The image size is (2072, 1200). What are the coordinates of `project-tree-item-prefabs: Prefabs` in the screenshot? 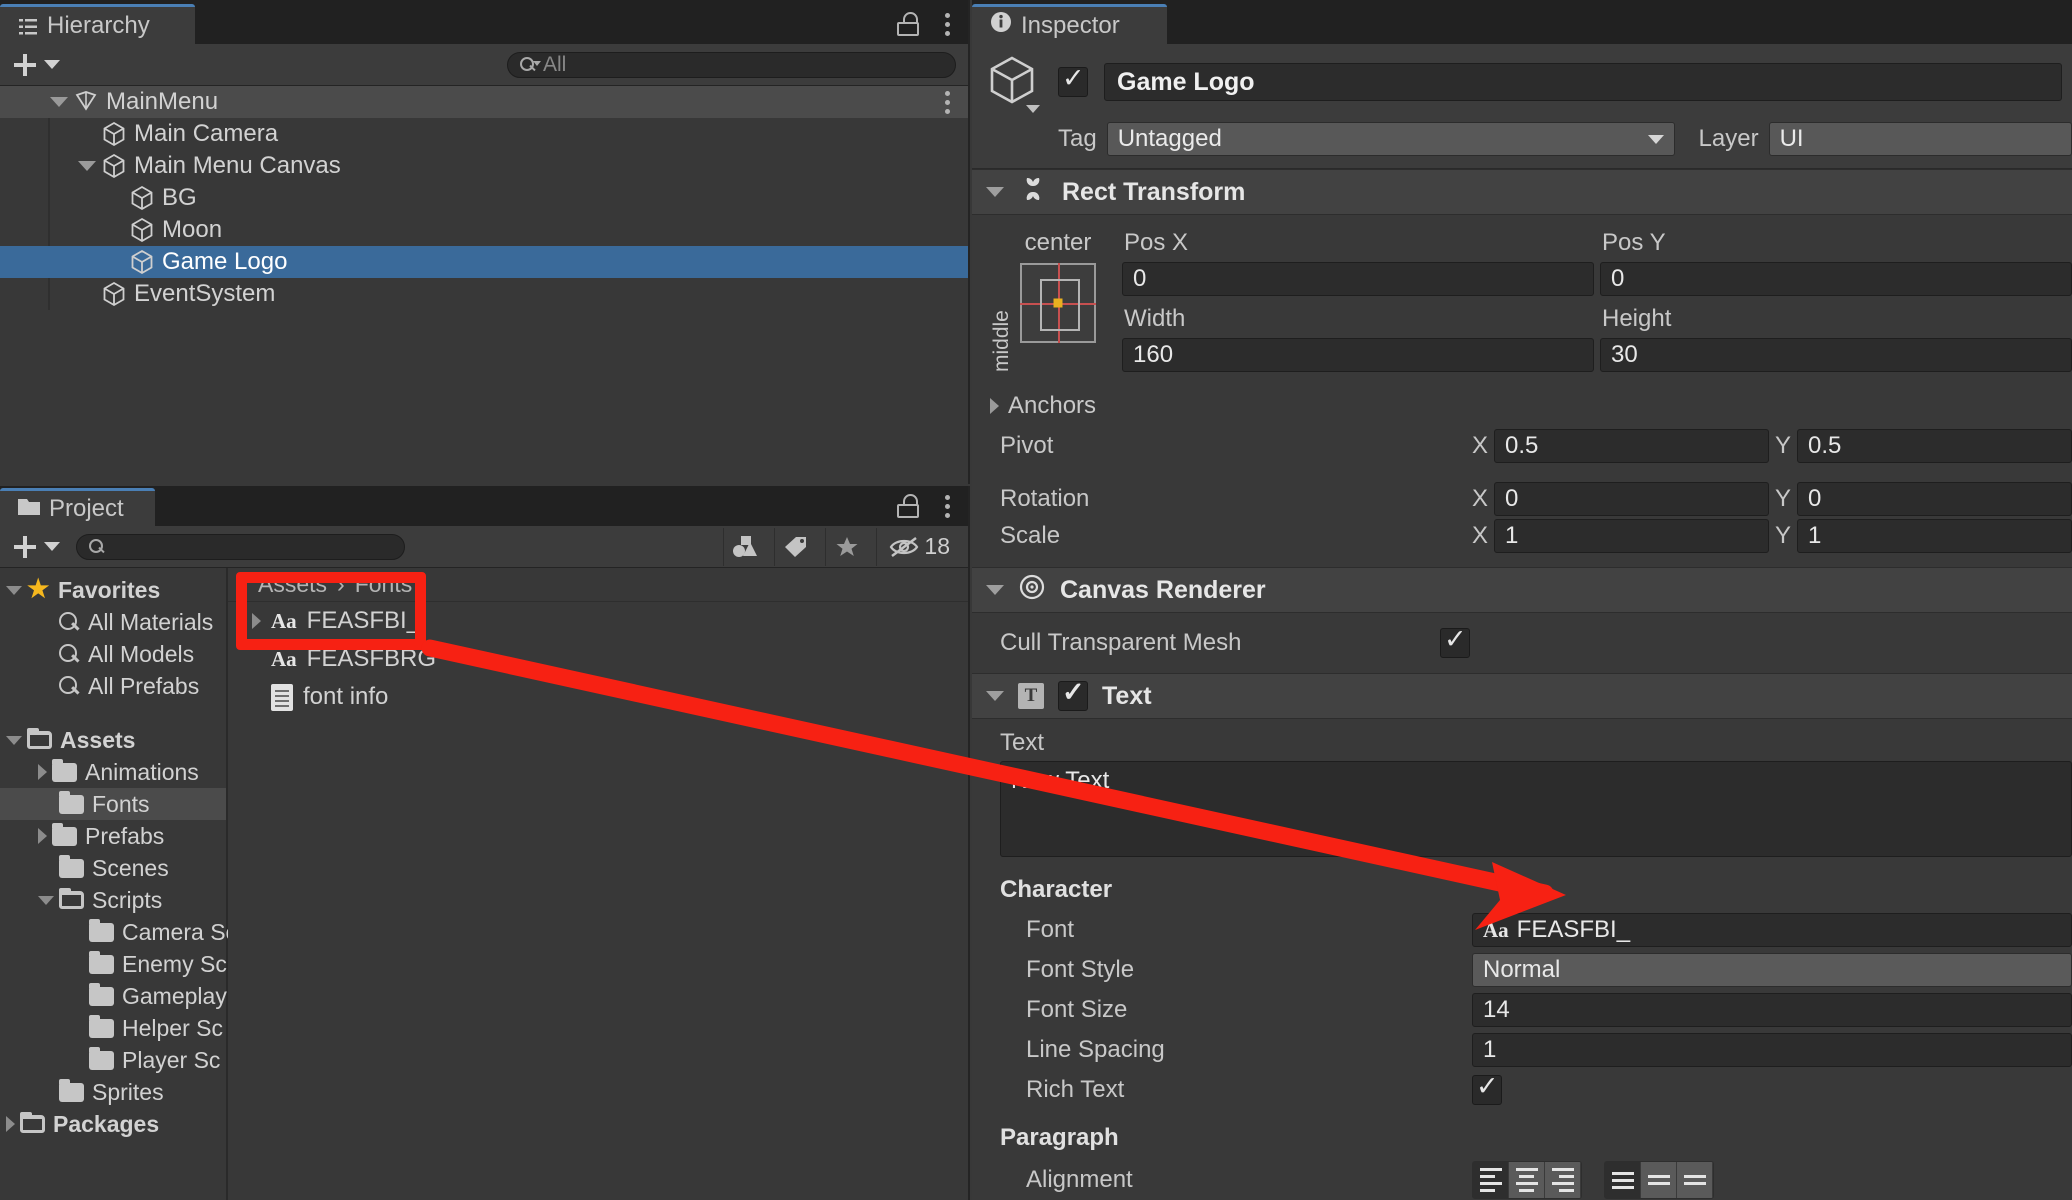 It's located at (113, 836).